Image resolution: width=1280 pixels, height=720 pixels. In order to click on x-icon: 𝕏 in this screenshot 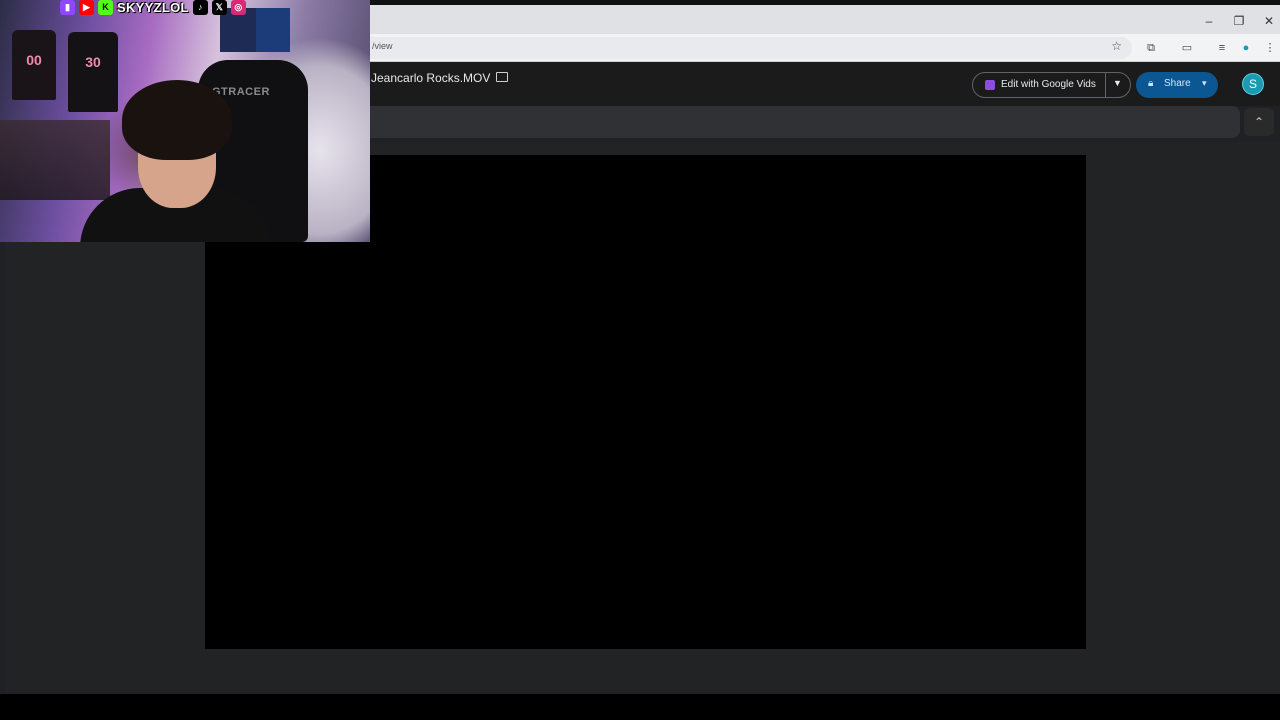, I will do `click(219, 7)`.